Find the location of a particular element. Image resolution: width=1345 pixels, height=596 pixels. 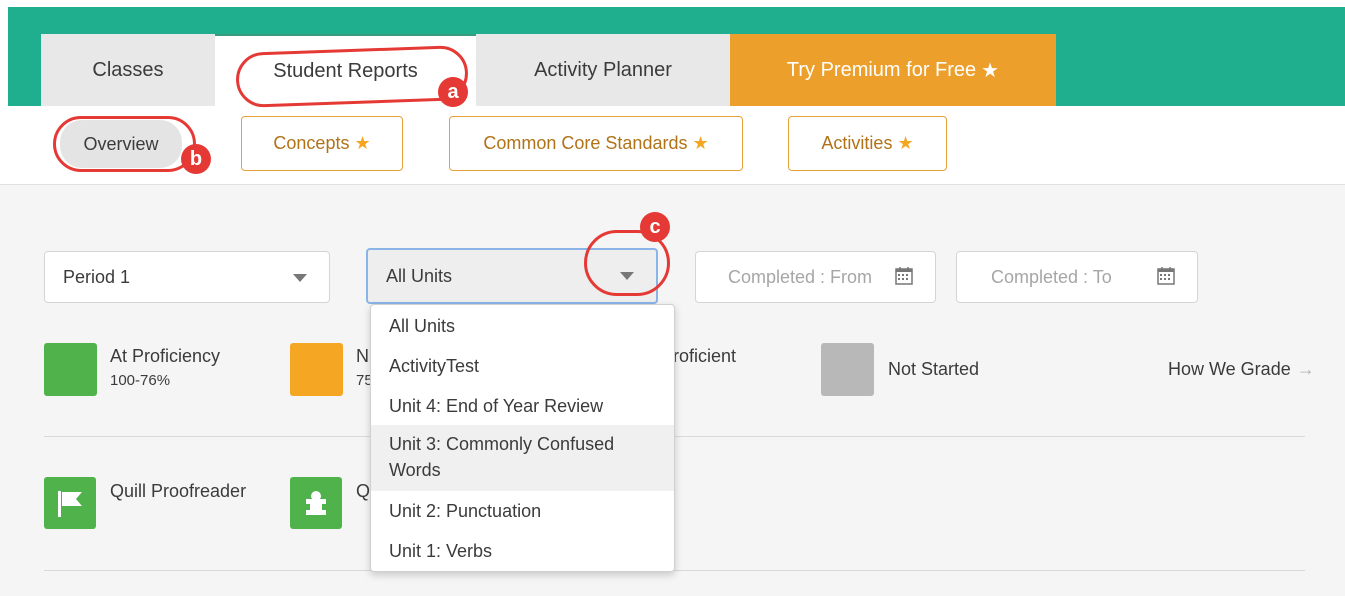

nearly-proficient-swatch is located at coordinates (316, 369).